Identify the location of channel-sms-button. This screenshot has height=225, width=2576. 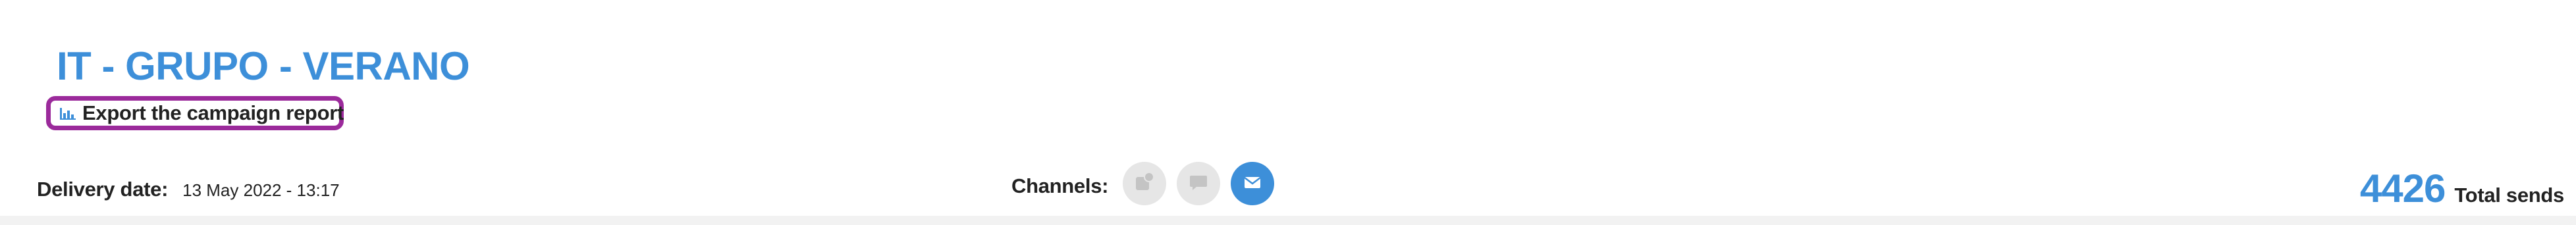
(1199, 184).